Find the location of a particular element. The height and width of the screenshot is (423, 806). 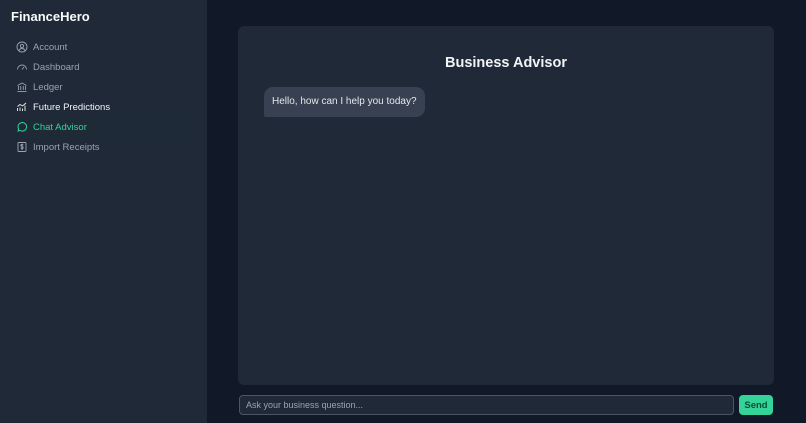

sidebar-item-ledger: Ledger is located at coordinates (103, 87).